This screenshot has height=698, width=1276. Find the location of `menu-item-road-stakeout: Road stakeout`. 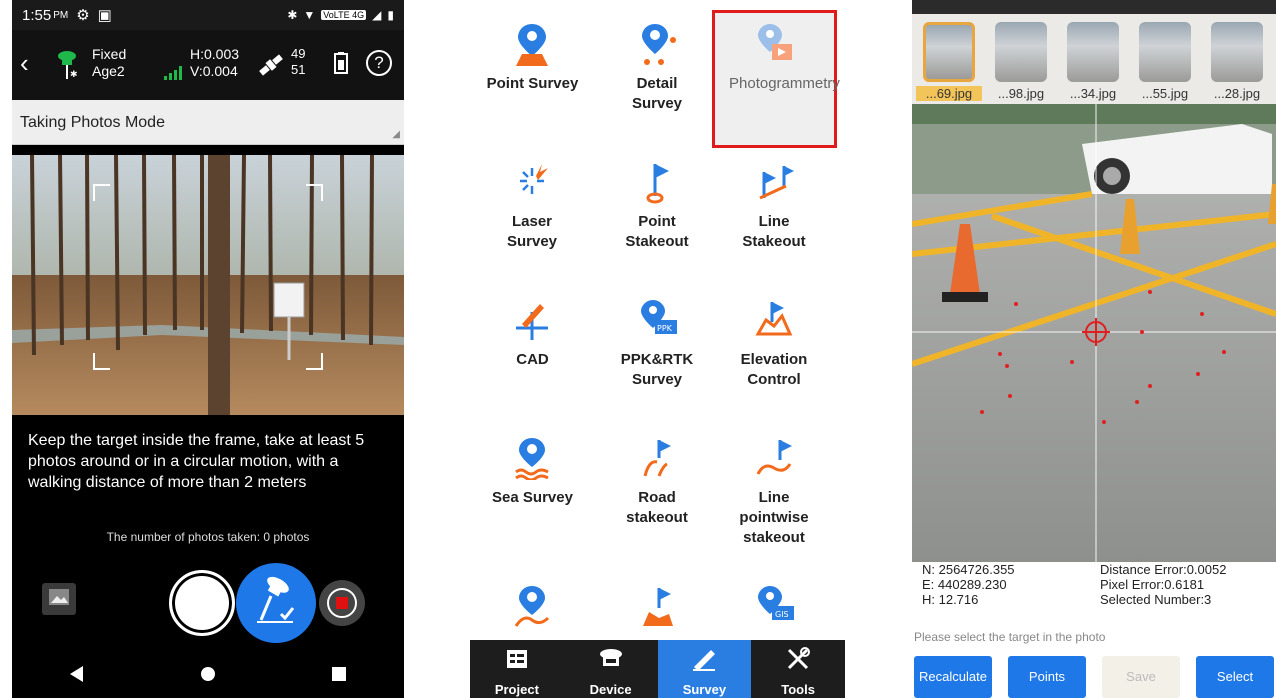

menu-item-road-stakeout: Road stakeout is located at coordinates (657, 493).